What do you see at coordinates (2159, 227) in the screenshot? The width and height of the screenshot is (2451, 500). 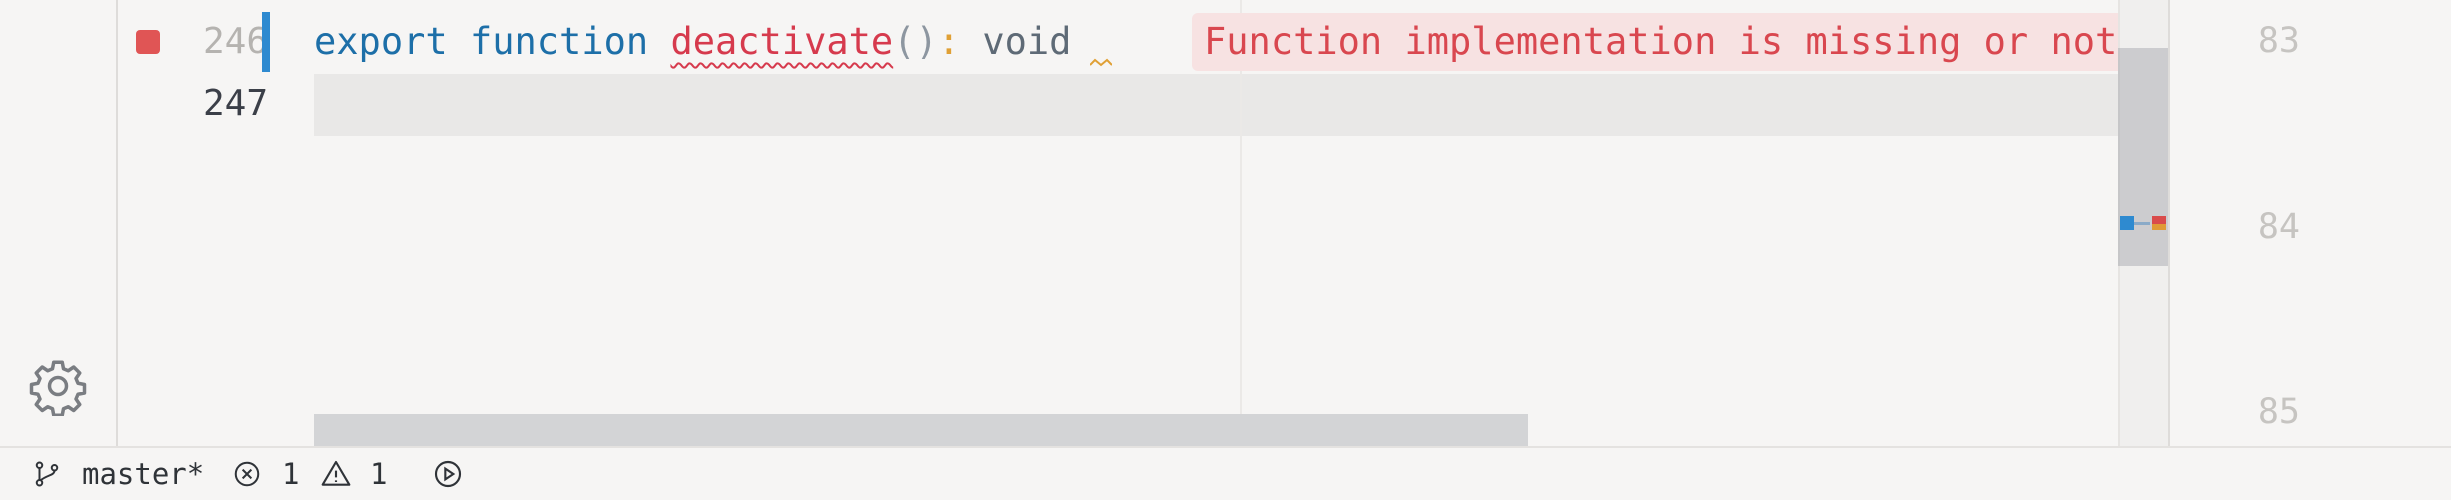 I see `overview-warning-marker` at bounding box center [2159, 227].